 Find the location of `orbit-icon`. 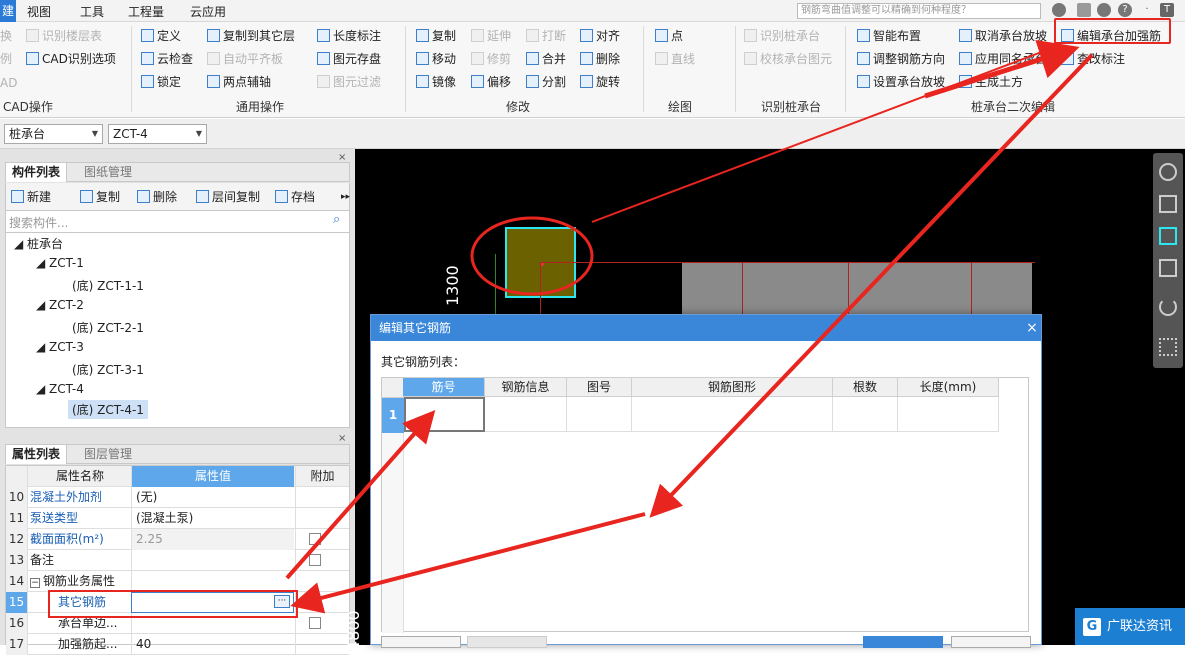

orbit-icon is located at coordinates (1168, 172).